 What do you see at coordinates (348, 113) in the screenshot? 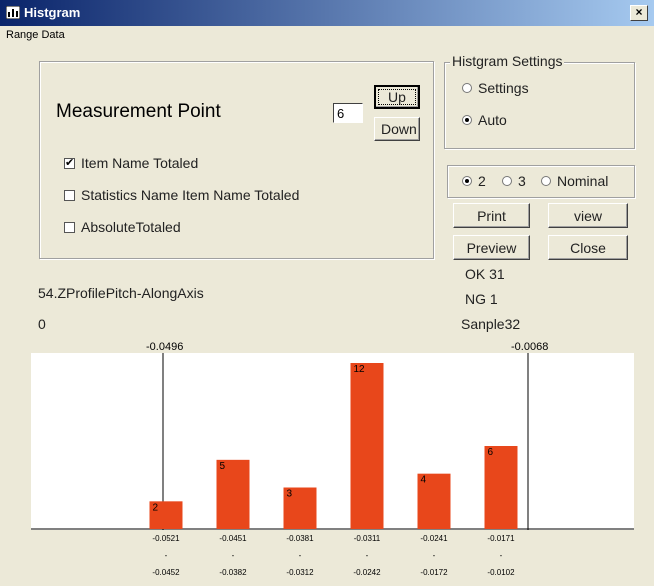
I see `measurement-point-input` at bounding box center [348, 113].